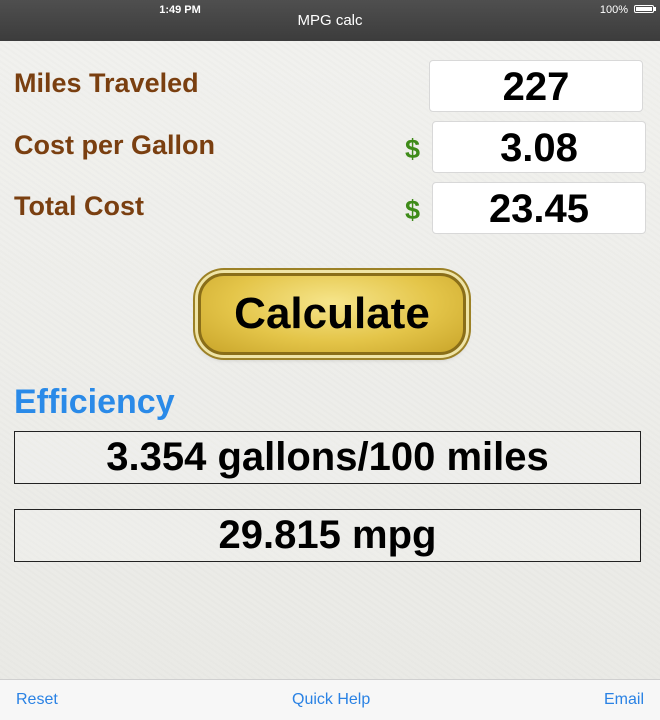 The image size is (660, 720). I want to click on cost-per-gallon-label: Cost per Gallon, so click(115, 145).